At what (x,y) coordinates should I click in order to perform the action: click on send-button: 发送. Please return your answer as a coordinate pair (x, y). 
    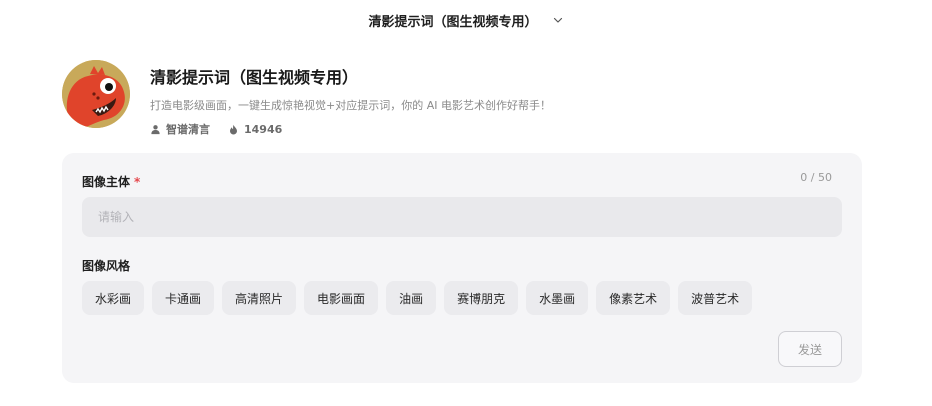
    Looking at the image, I should click on (810, 349).